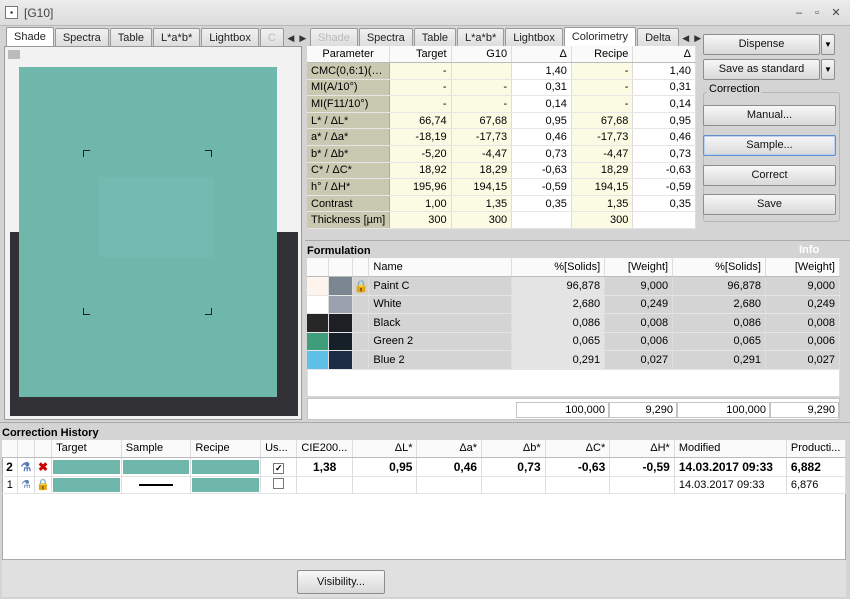  Describe the element at coordinates (686, 38) in the screenshot. I see `tab-prev-right-icon: ◀` at that location.